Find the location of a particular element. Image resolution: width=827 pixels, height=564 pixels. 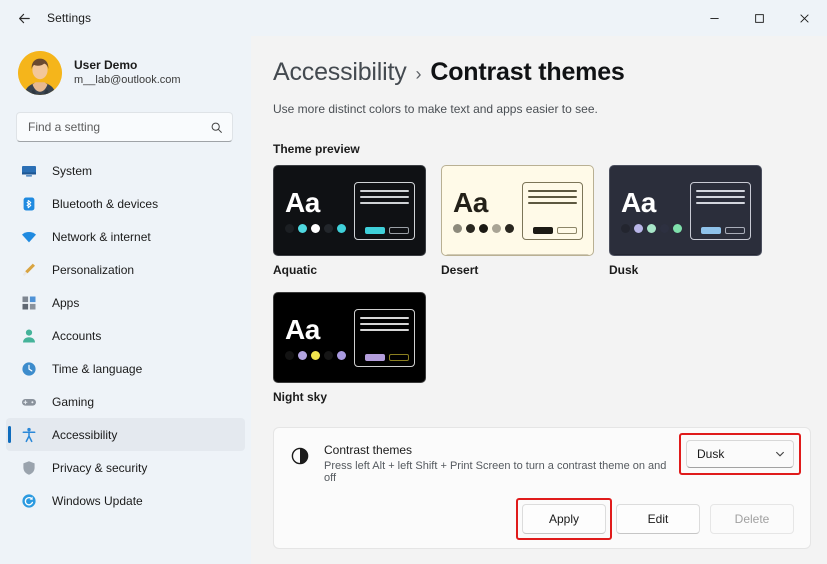

sidebar-item-label: Windows Update is located at coordinates (97, 500).